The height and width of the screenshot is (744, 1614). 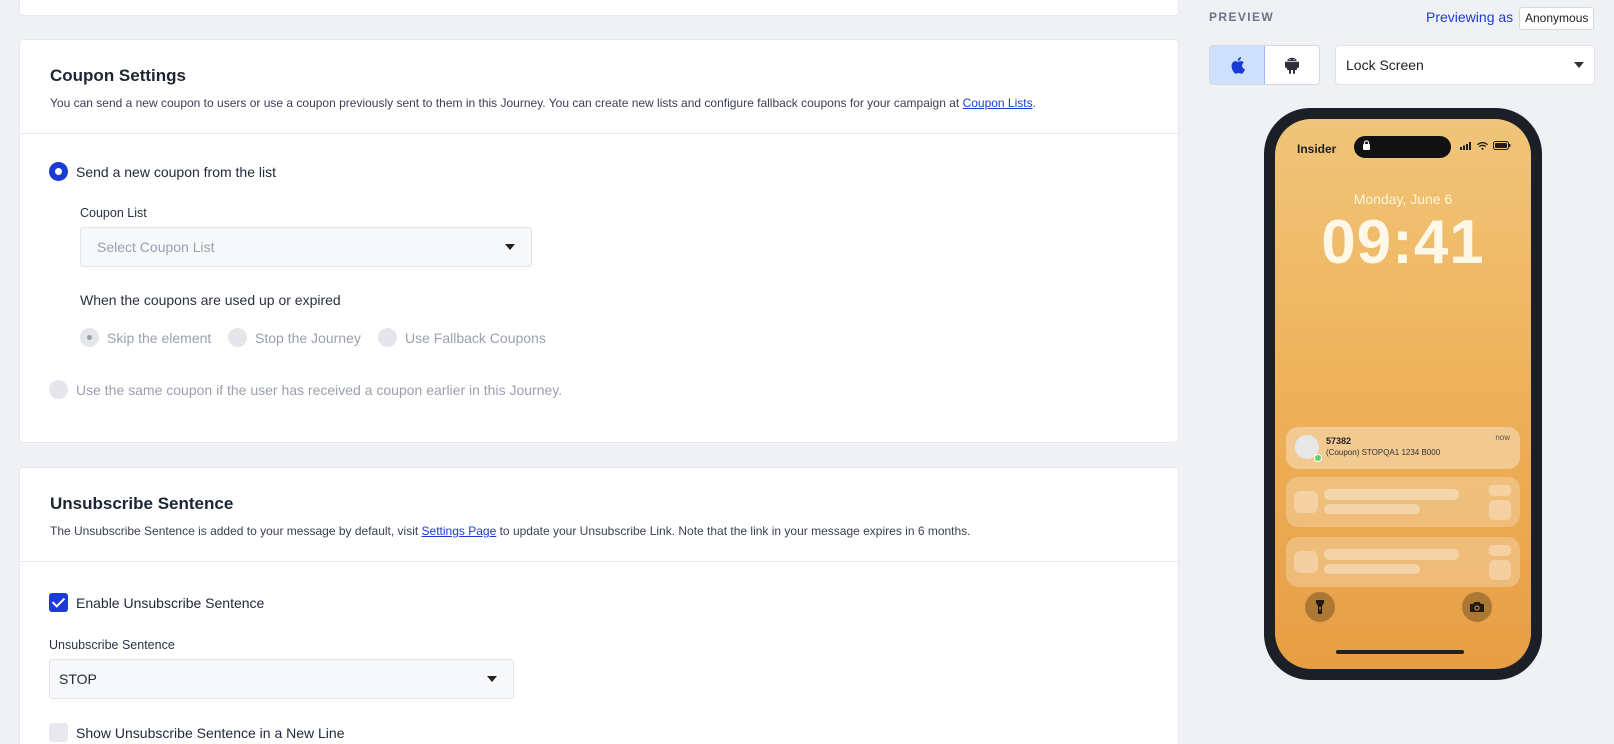 I want to click on option-fallback-coupons: Use Fallback Coupons, so click(x=462, y=337).